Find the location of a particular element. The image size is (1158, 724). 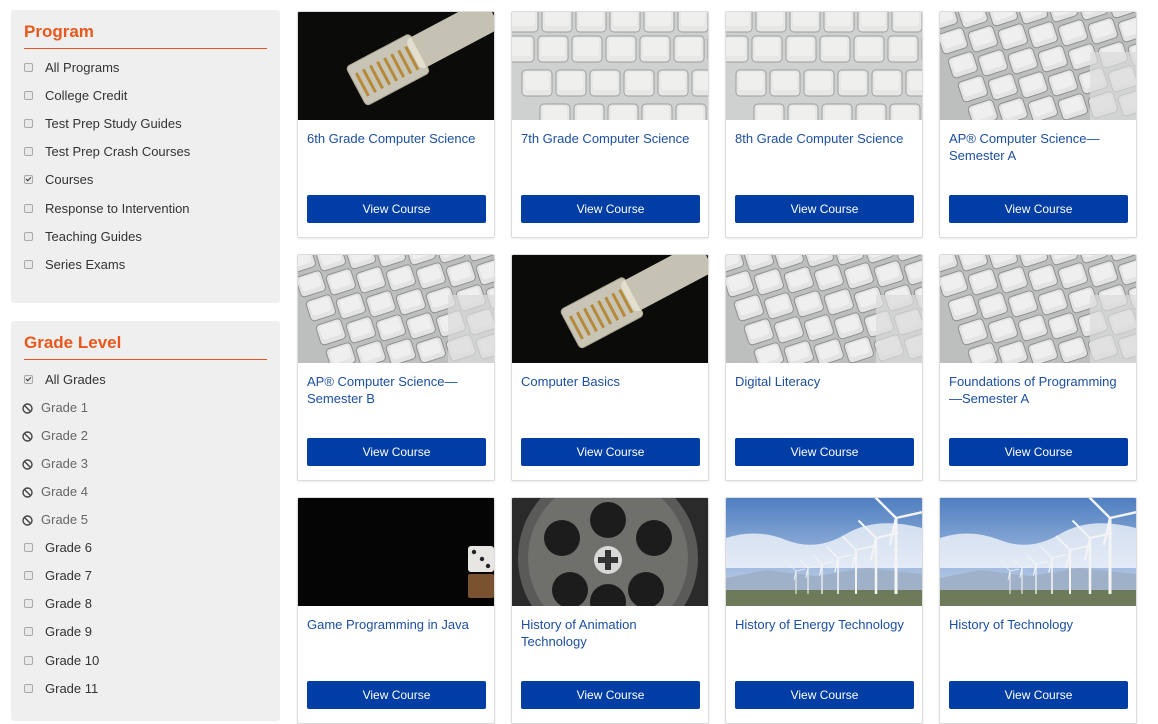

grade-option-11: Grade 11 is located at coordinates (61, 688).